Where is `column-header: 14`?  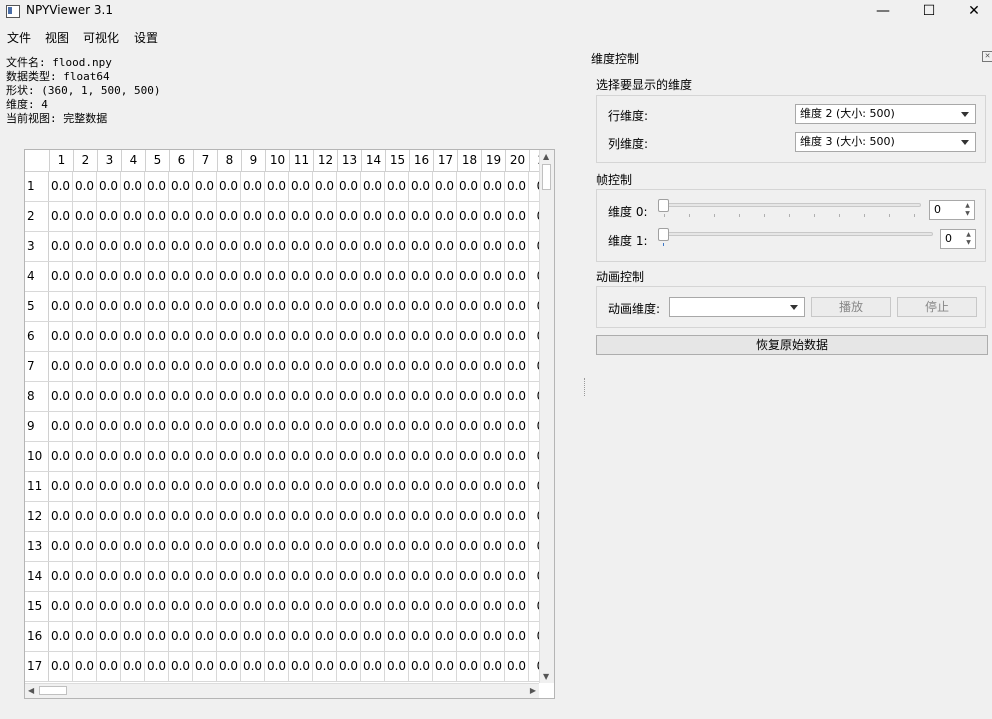
column-header: 14 is located at coordinates (374, 160).